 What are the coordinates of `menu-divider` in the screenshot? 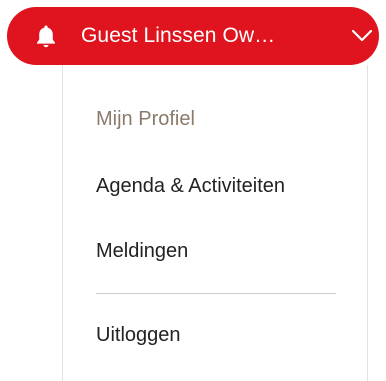 It's located at (216, 293).